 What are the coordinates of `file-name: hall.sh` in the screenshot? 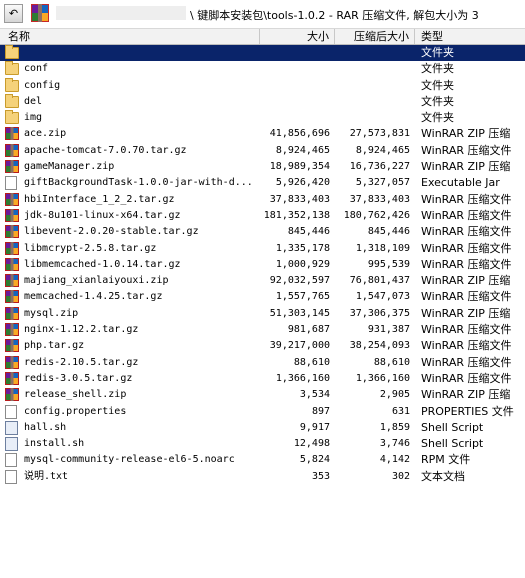 It's located at (45, 427).